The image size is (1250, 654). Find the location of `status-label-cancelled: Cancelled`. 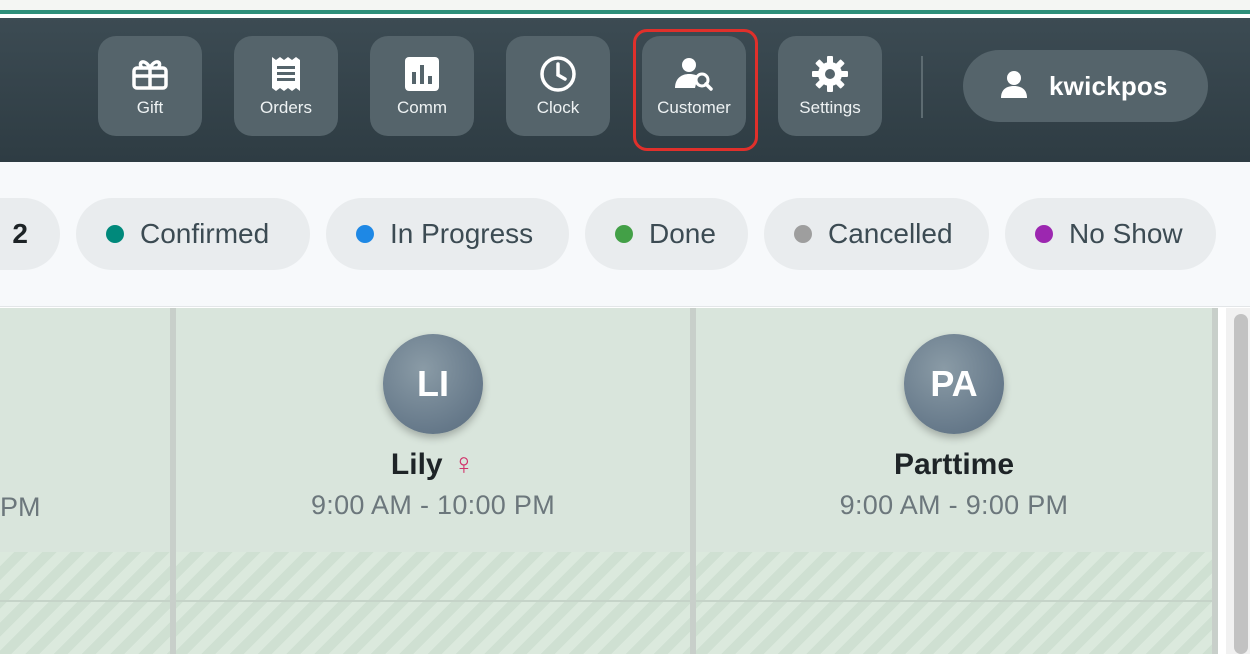

status-label-cancelled: Cancelled is located at coordinates (890, 233).